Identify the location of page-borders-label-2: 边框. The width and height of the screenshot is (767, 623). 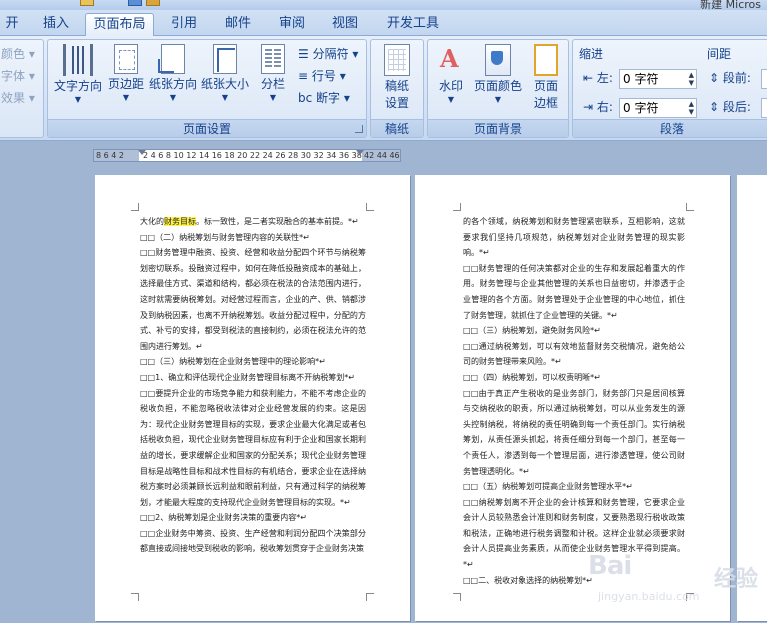
(545, 103).